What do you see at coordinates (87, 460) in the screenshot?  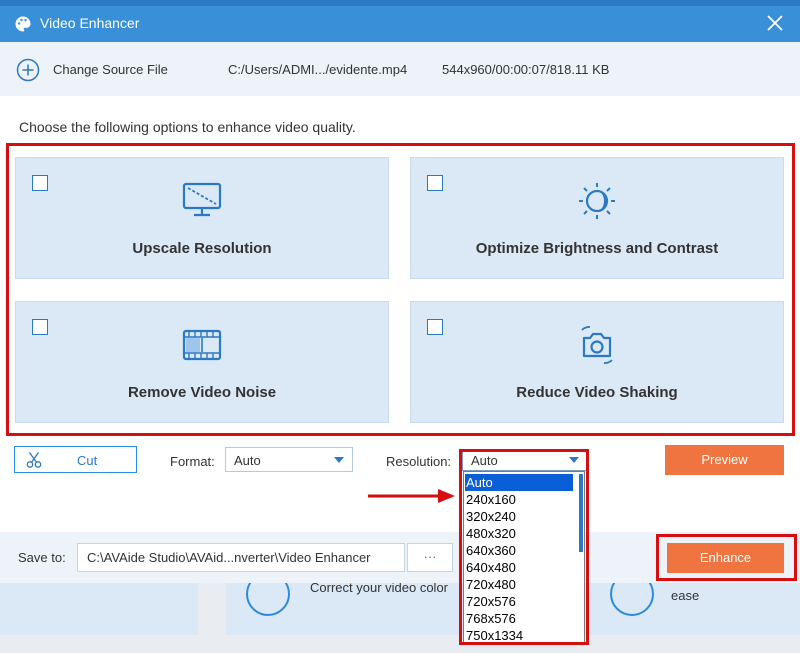 I see `cut-label: Cut` at bounding box center [87, 460].